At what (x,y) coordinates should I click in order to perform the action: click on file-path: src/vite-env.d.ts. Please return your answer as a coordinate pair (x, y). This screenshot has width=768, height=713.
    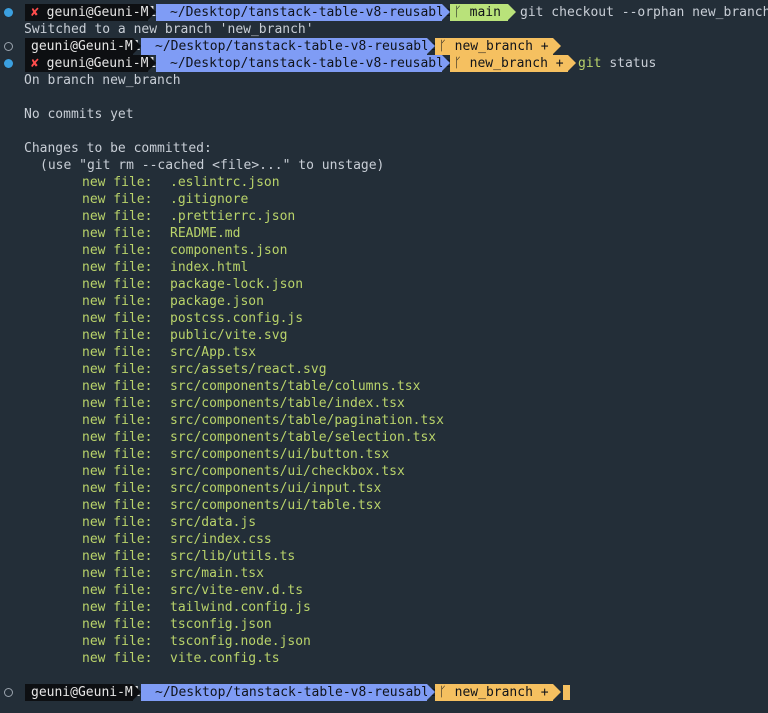
    Looking at the image, I should click on (237, 590).